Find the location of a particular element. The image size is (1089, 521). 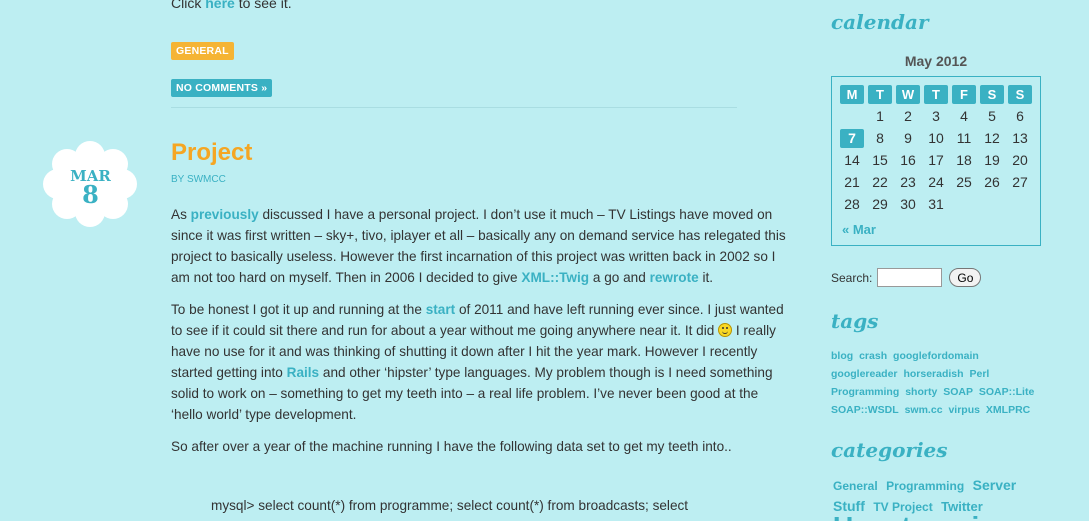

category-link: Uncategorize is located at coordinates (921, 516).